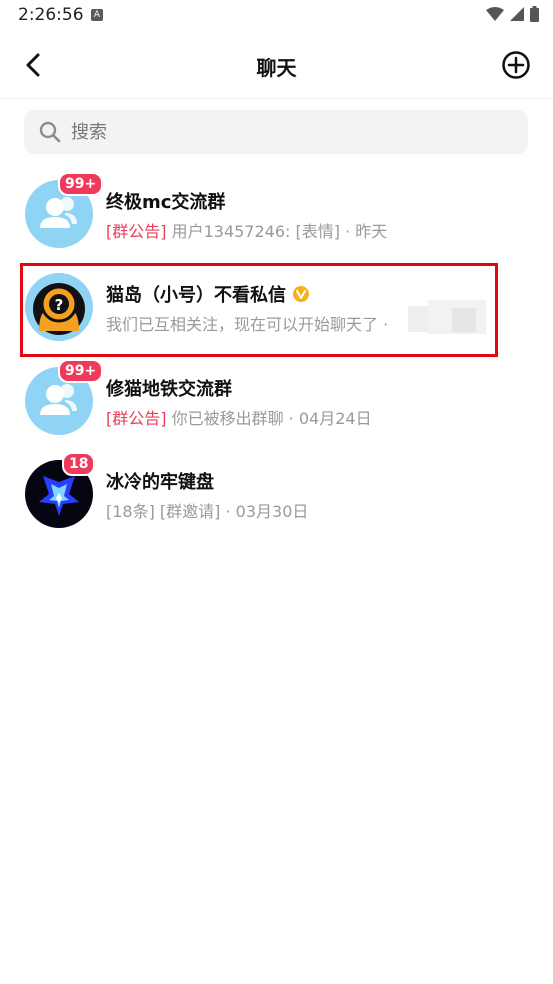 Image resolution: width=553 pixels, height=984 pixels. What do you see at coordinates (534, 14) in the screenshot?
I see `battery-icon` at bounding box center [534, 14].